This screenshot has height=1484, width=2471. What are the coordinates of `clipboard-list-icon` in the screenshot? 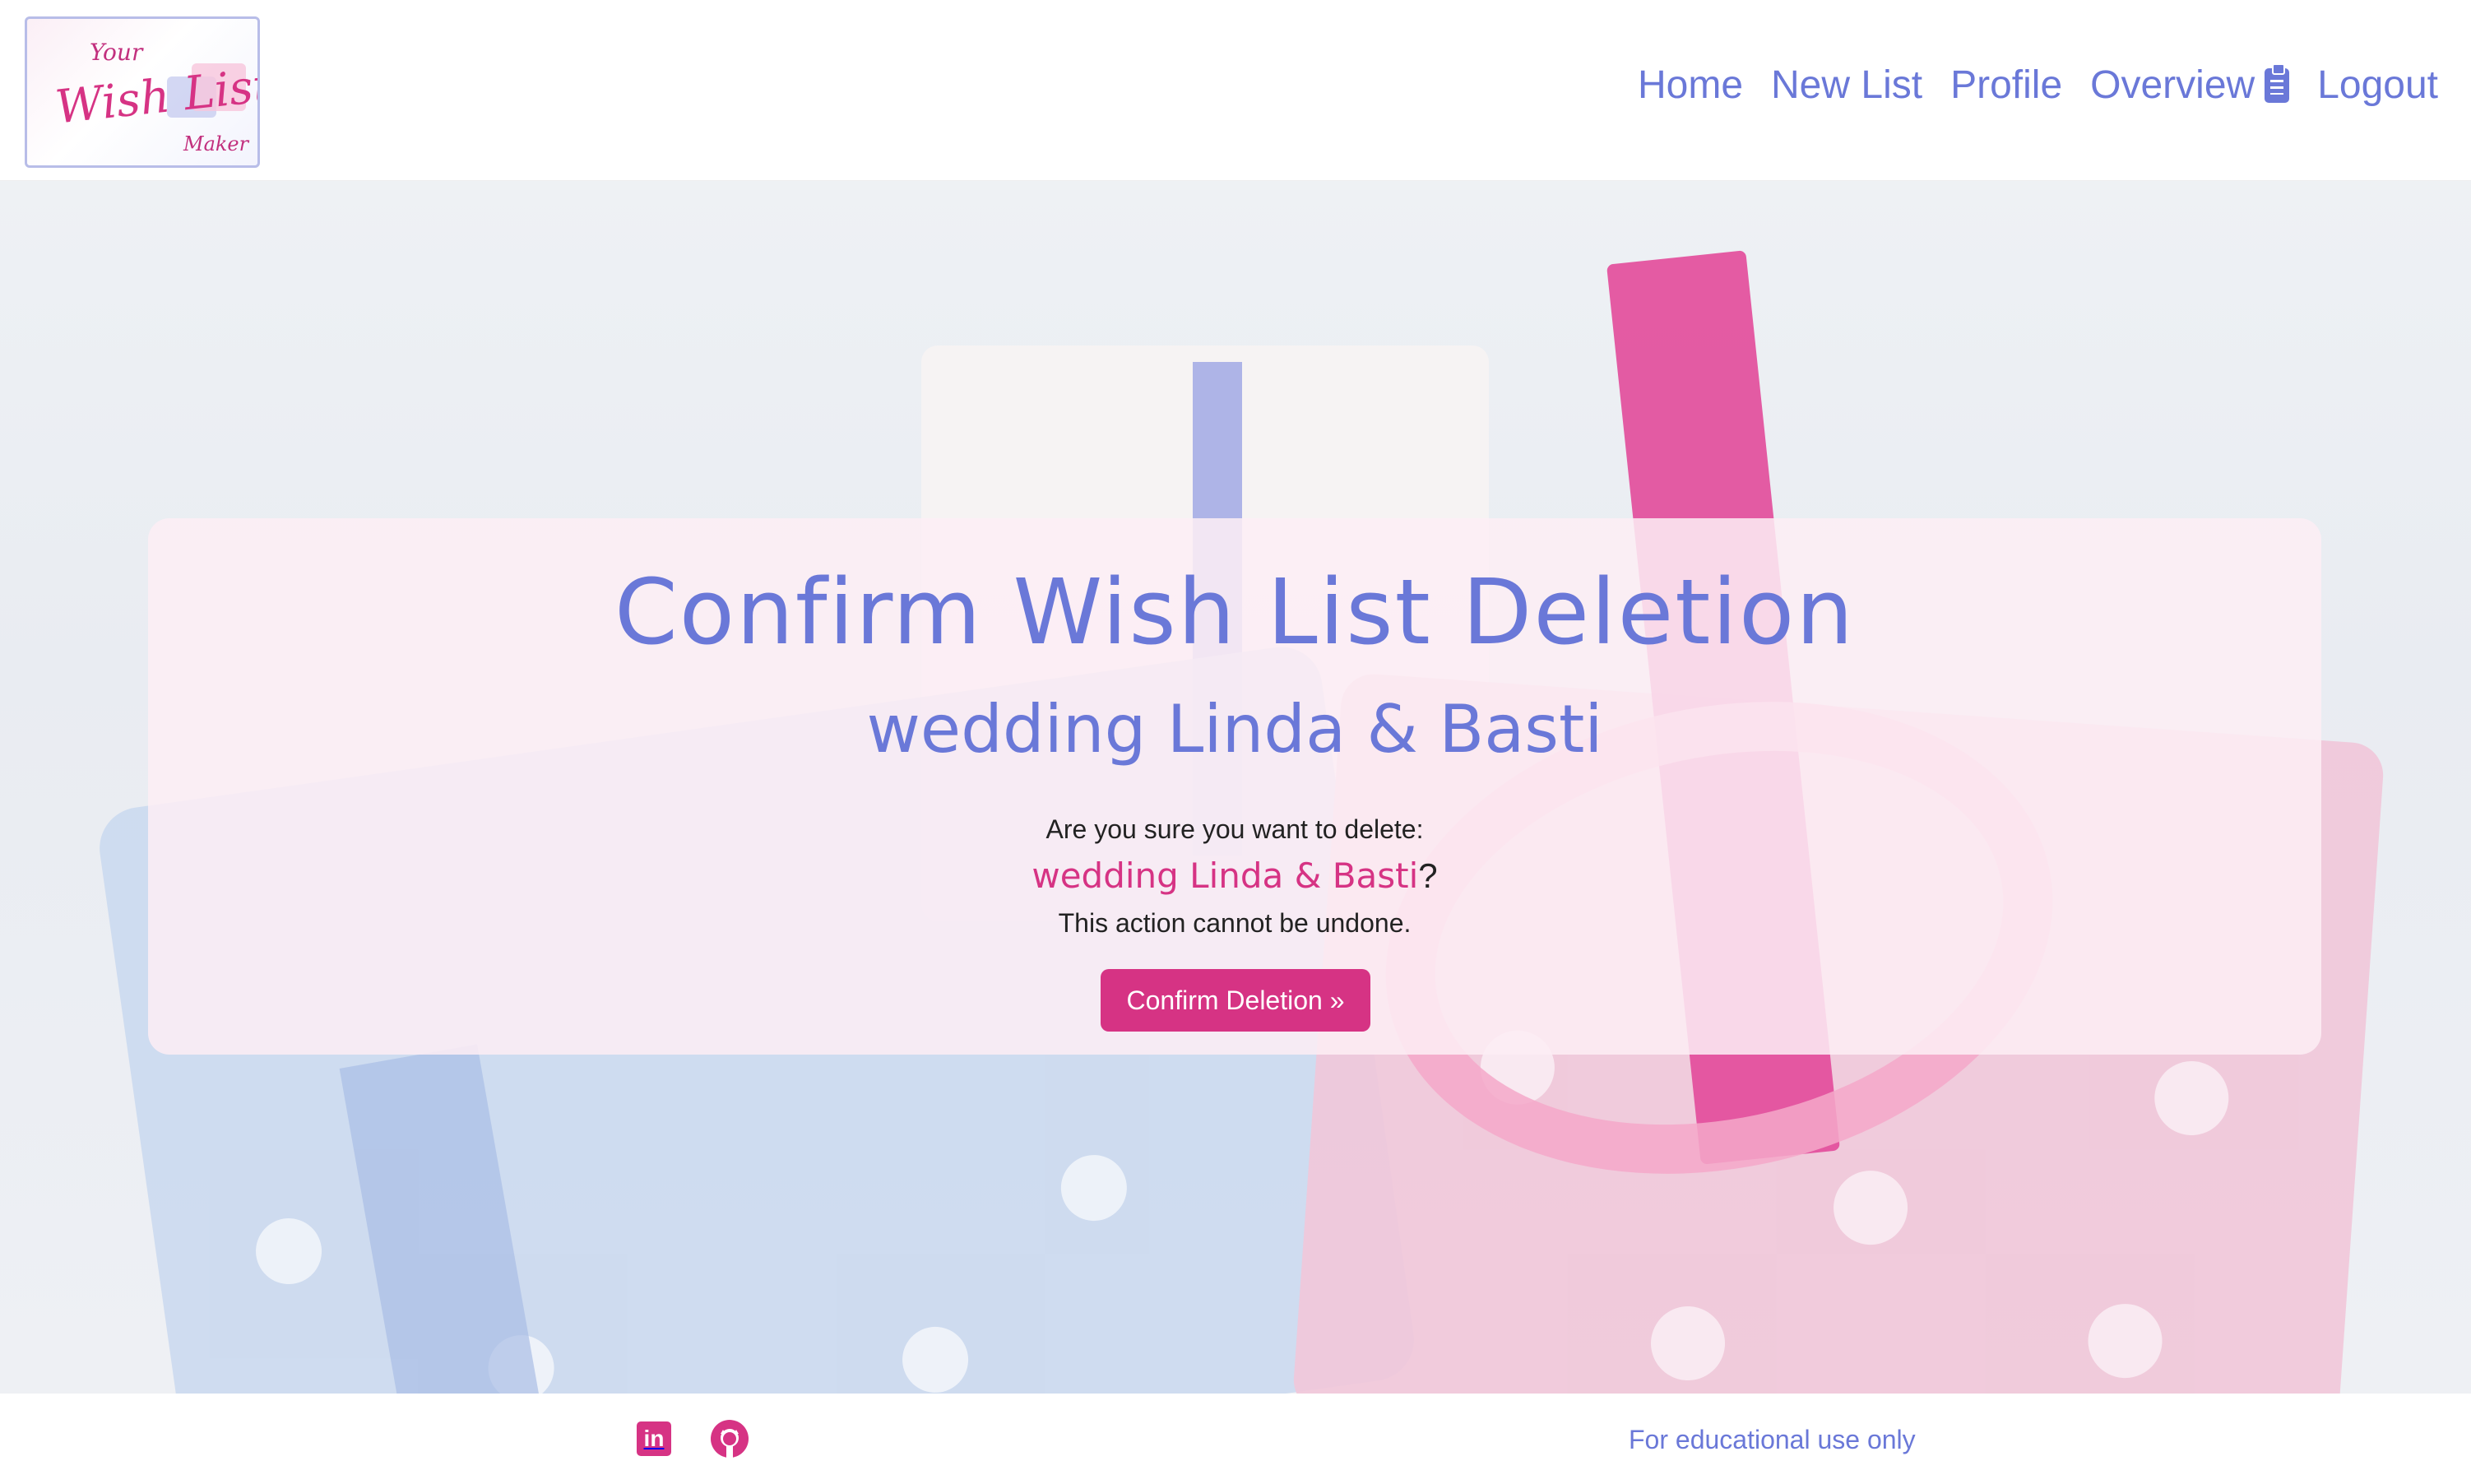 It's located at (2277, 83).